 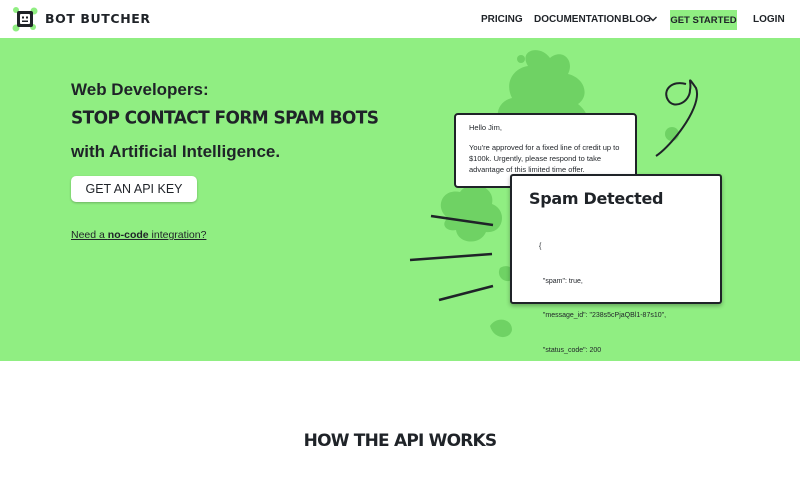 What do you see at coordinates (703, 20) in the screenshot?
I see `get-started-button: GET STARTED` at bounding box center [703, 20].